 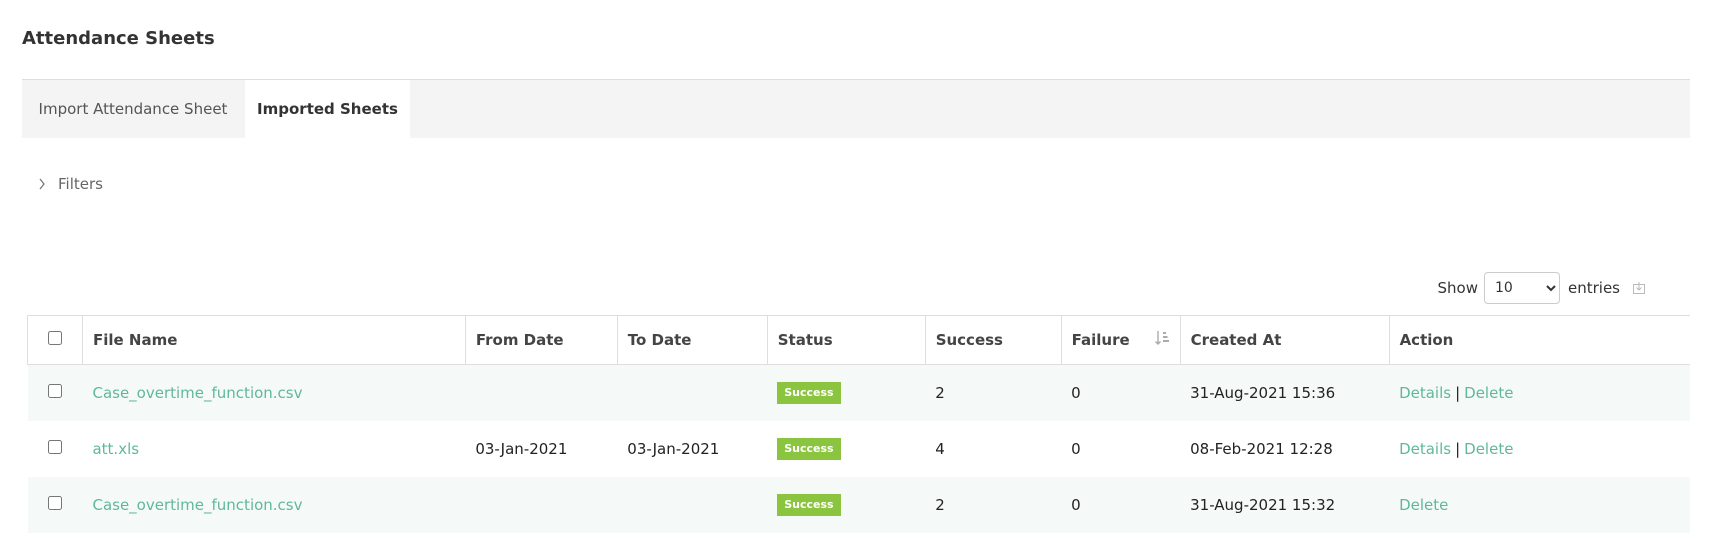 What do you see at coordinates (42, 184) in the screenshot?
I see `chevron-right-icon` at bounding box center [42, 184].